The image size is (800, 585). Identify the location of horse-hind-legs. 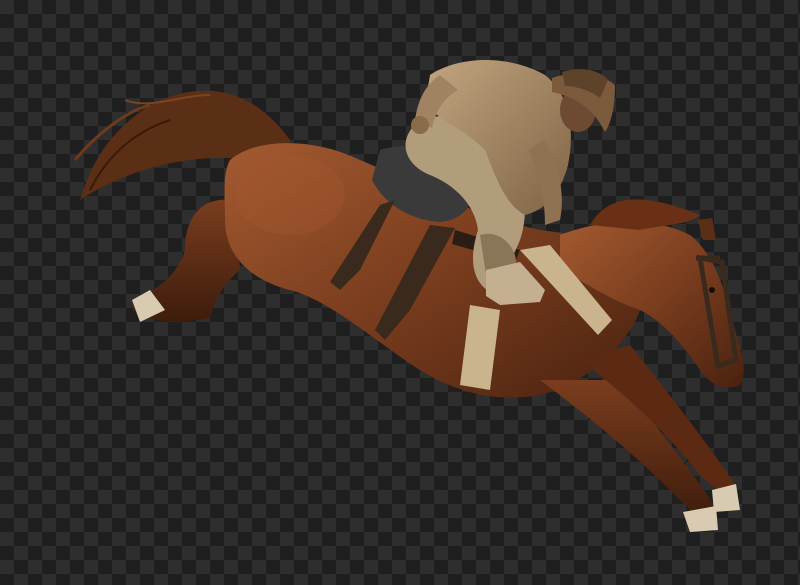
(186, 260).